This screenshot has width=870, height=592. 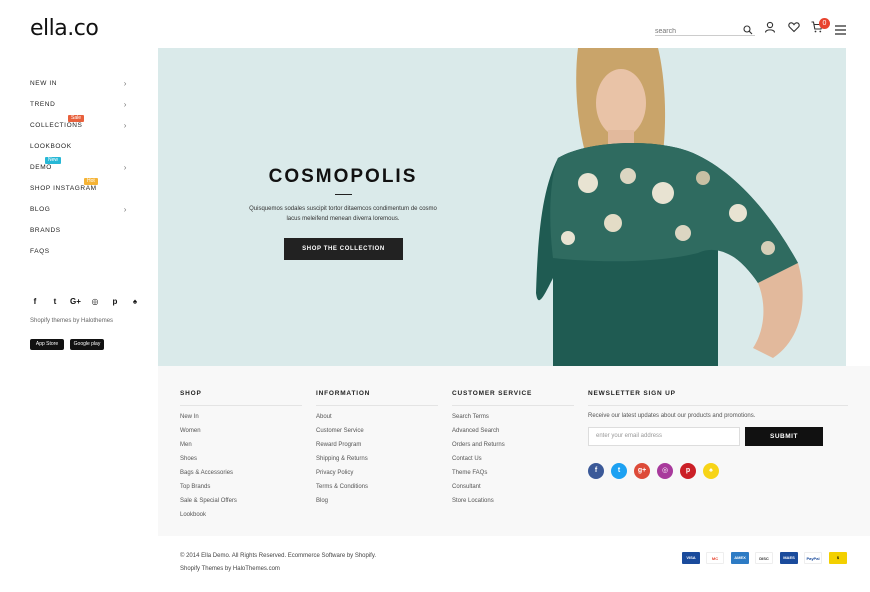 I want to click on footer-link: Shoes, so click(x=241, y=462).